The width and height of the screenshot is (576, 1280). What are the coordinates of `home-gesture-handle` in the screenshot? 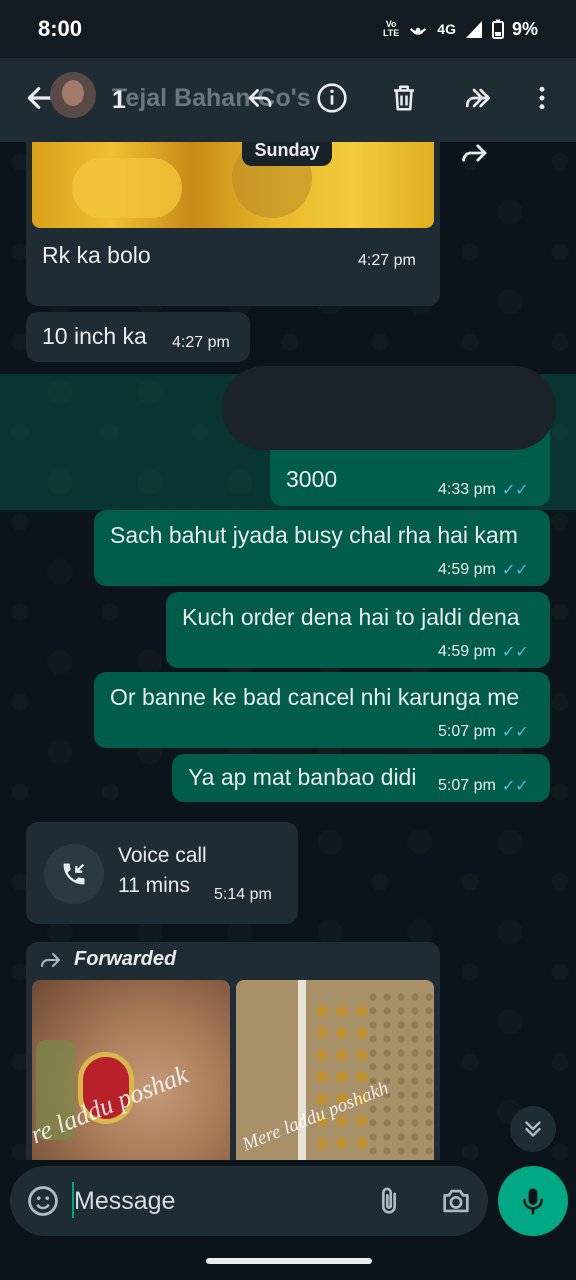 It's located at (289, 1261).